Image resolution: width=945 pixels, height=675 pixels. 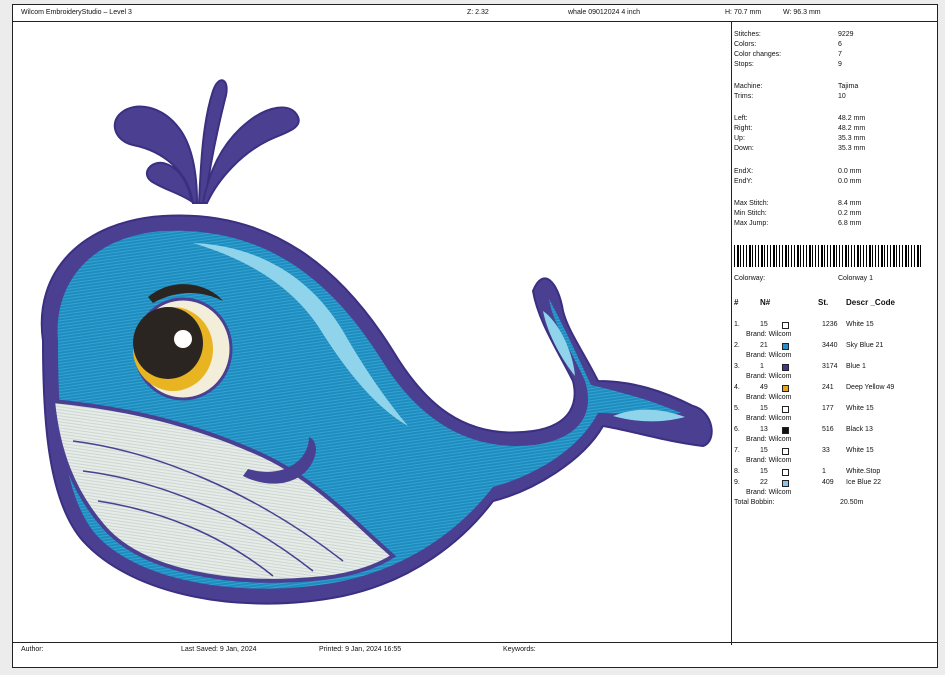 I want to click on stat-endy: EndY: 0.0 mm, so click(x=798, y=181).